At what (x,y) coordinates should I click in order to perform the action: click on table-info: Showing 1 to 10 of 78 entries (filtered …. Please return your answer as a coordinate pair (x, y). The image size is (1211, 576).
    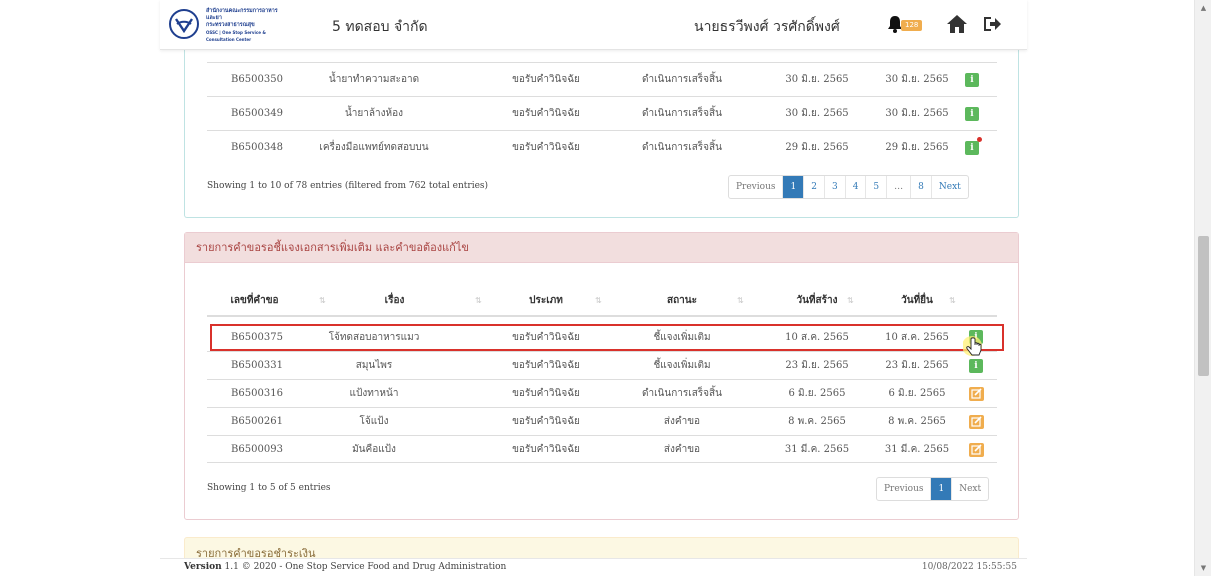
    Looking at the image, I should click on (348, 186).